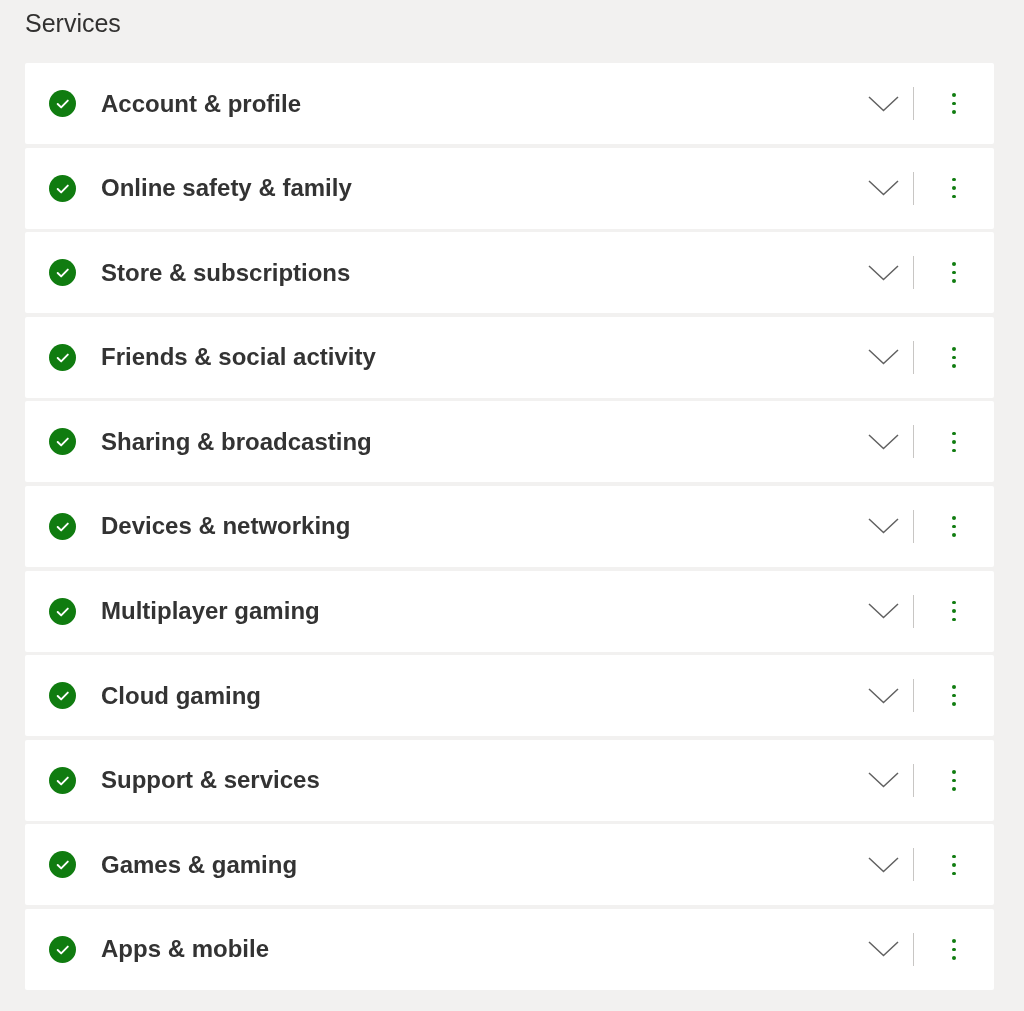 This screenshot has height=1011, width=1024. What do you see at coordinates (226, 526) in the screenshot?
I see `service-name: Devices & networking` at bounding box center [226, 526].